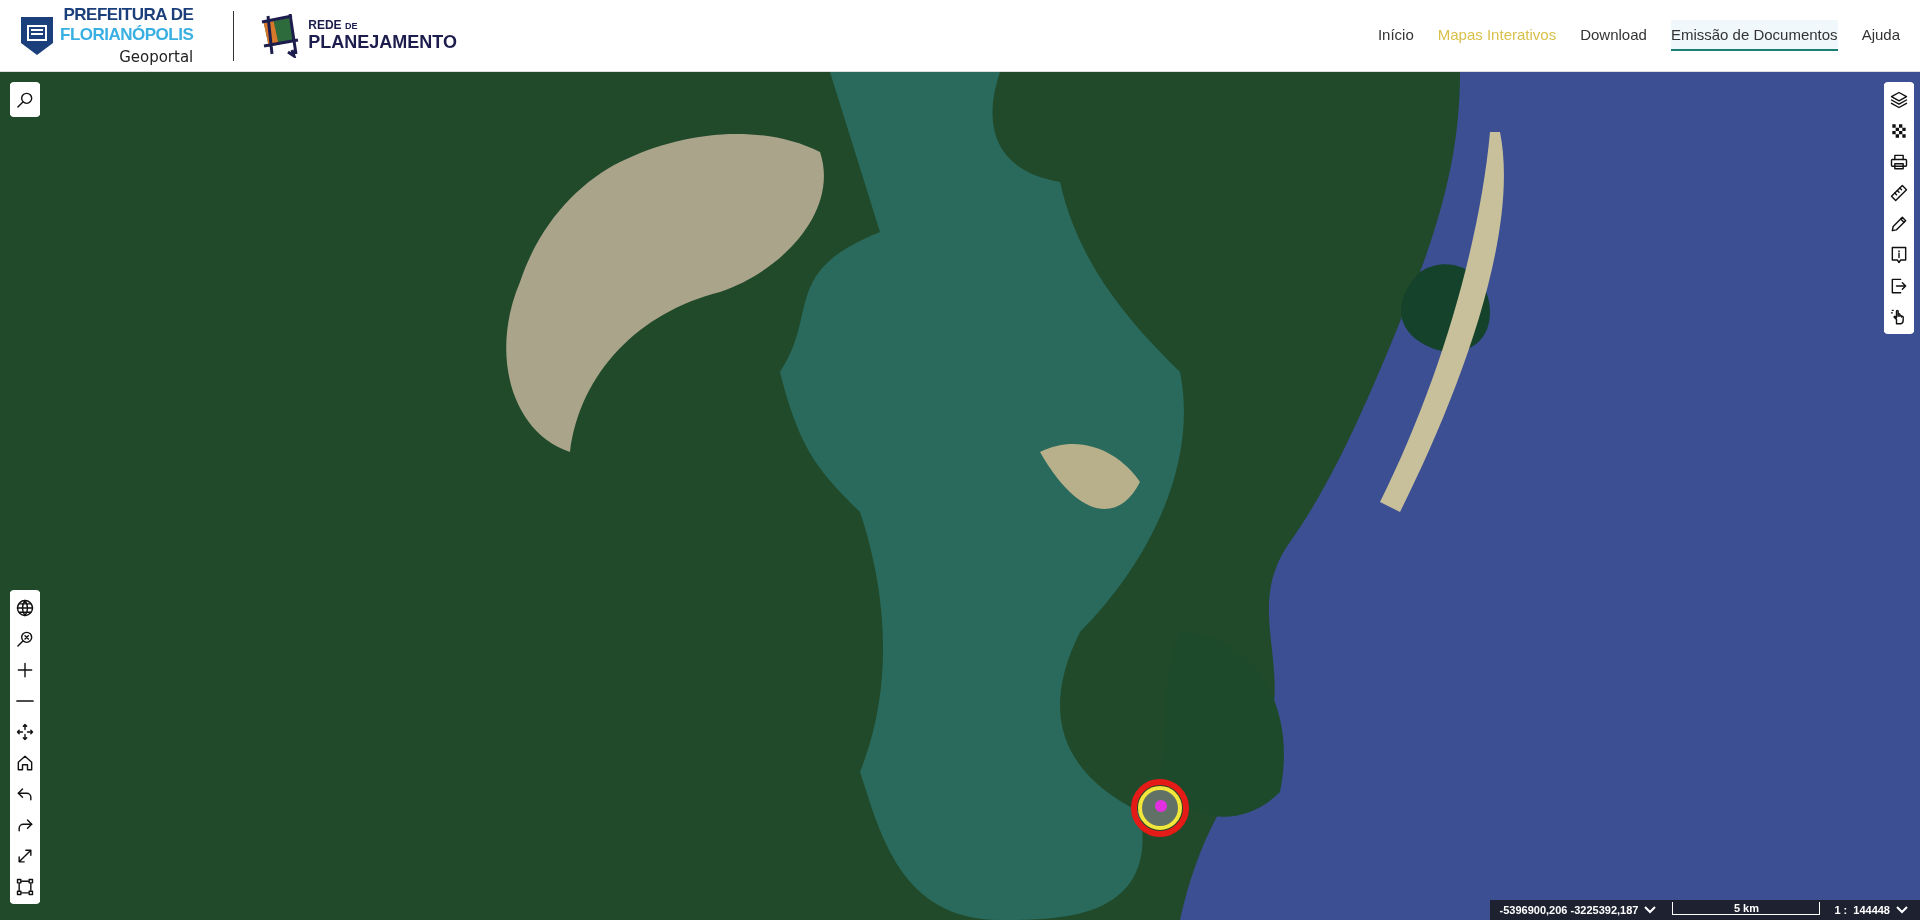 The width and height of the screenshot is (1920, 920). What do you see at coordinates (25, 700) in the screenshot?
I see `zoom-out-icon` at bounding box center [25, 700].